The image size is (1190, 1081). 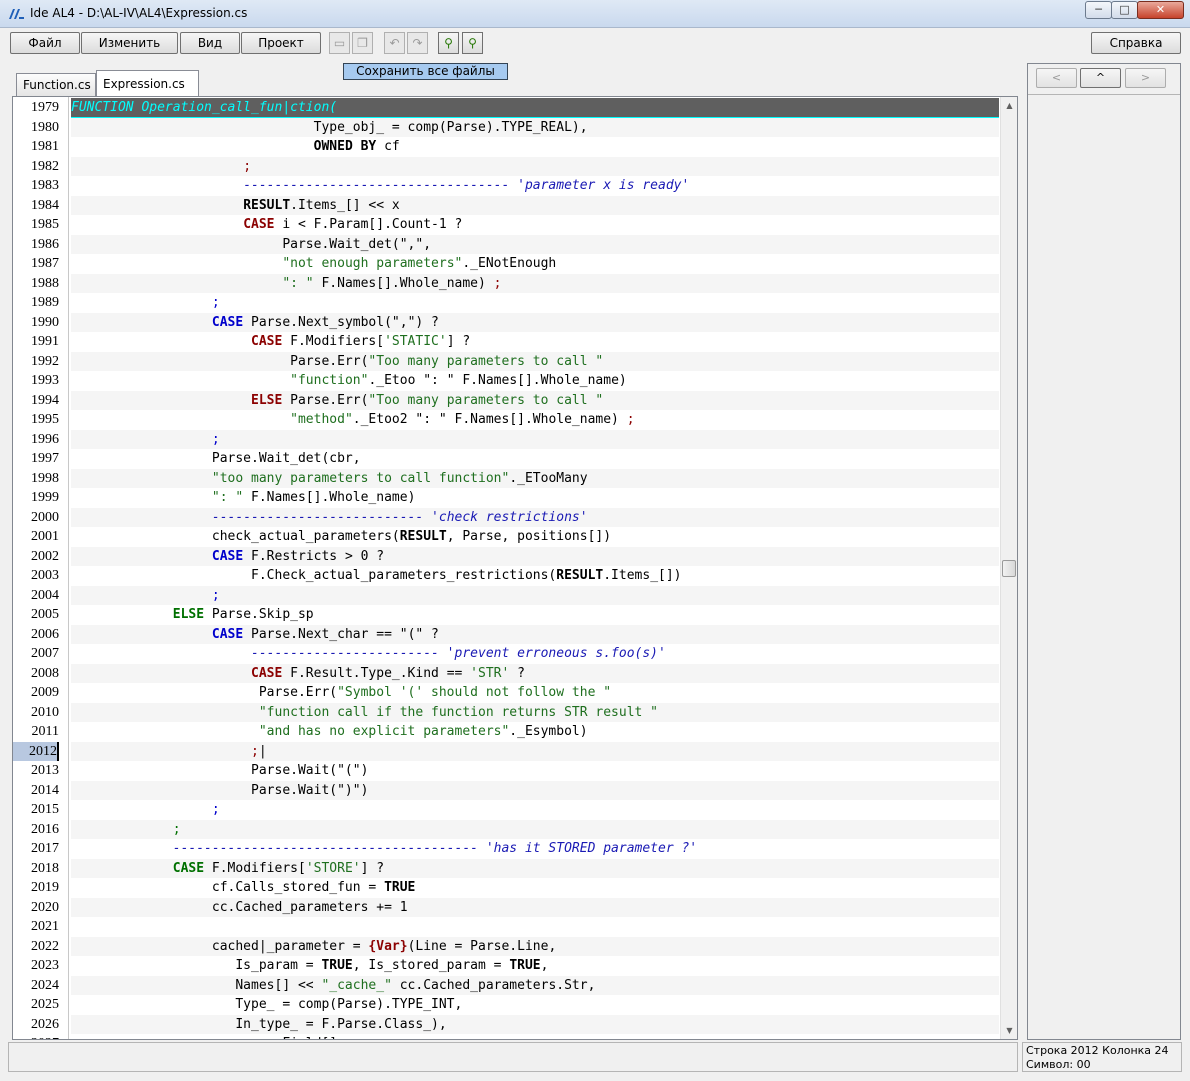 I want to click on redo-icon: ↷, so click(x=417, y=43).